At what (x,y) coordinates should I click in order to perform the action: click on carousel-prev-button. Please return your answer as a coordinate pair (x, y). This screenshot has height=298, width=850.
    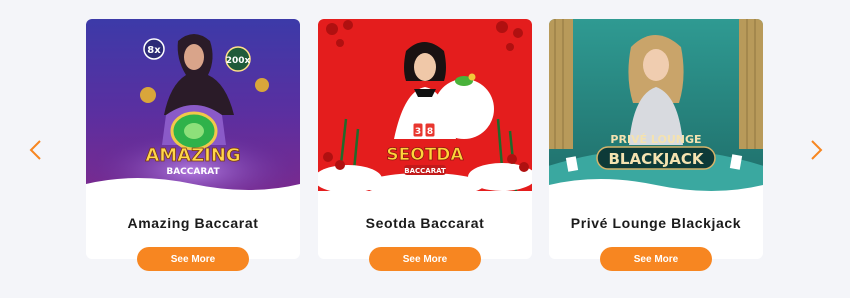
    Looking at the image, I should click on (35, 150).